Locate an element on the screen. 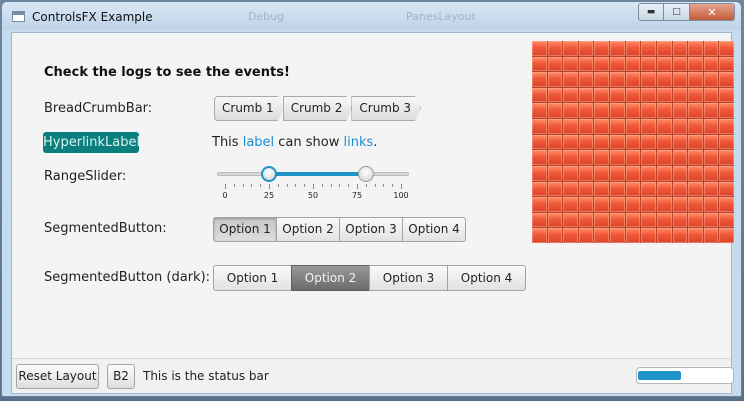 The width and height of the screenshot is (744, 401). breadcrumb-item: Crumb 3 is located at coordinates (386, 108).